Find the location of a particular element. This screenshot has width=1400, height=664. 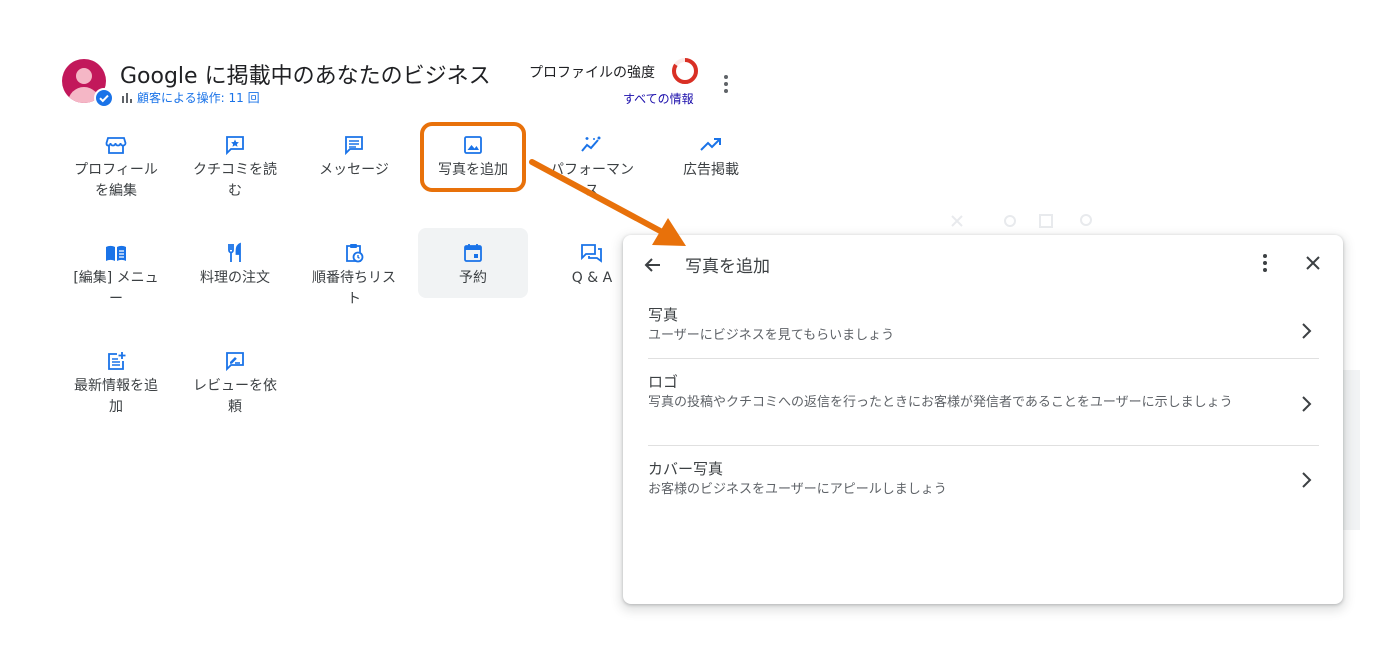

trending-up-icon is located at coordinates (710, 144).